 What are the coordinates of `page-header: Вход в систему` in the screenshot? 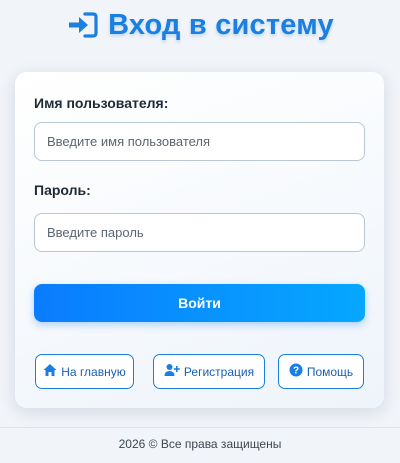 It's located at (200, 25).